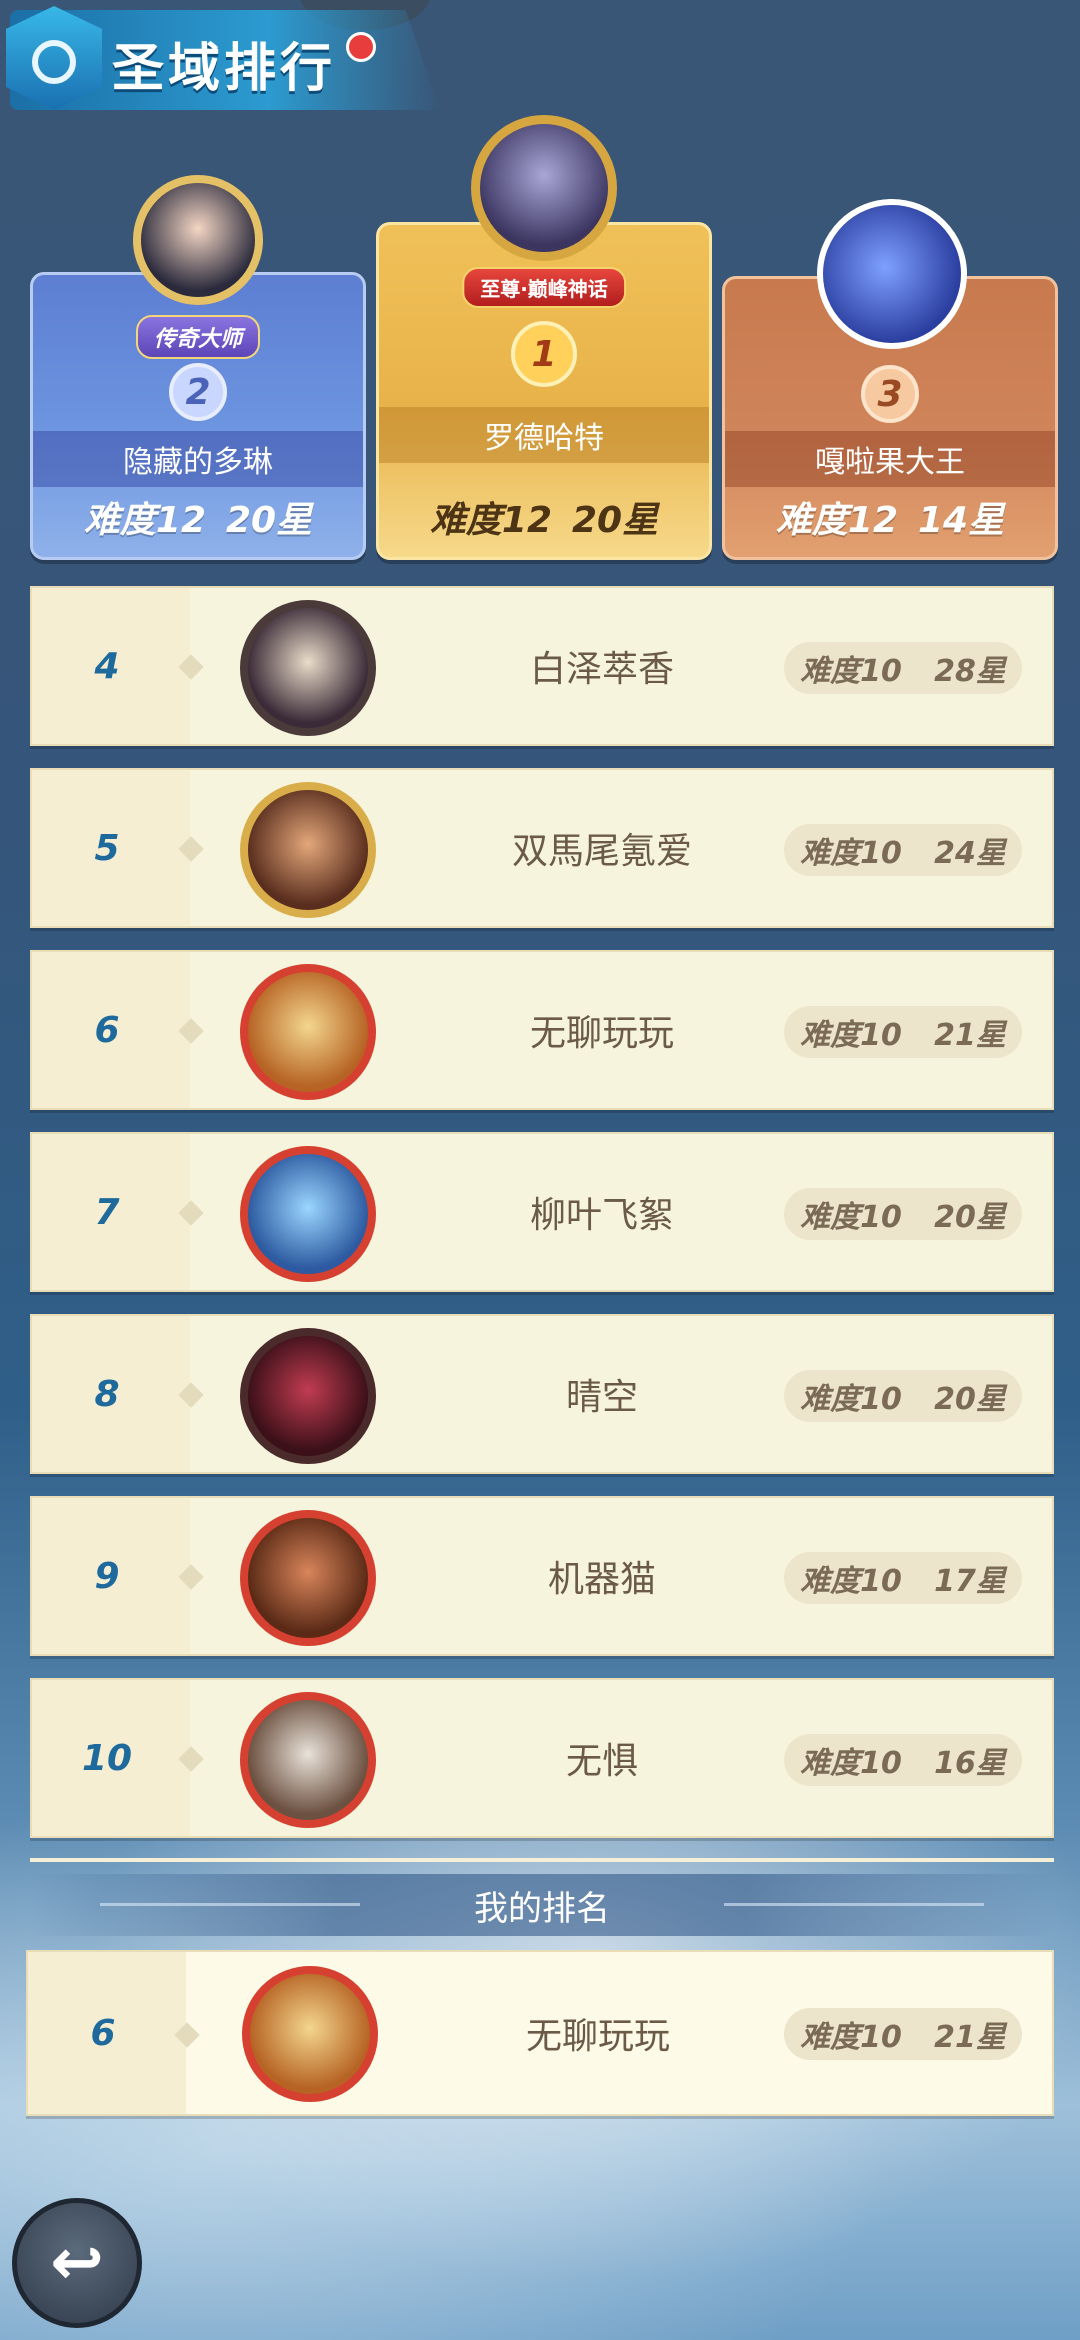  What do you see at coordinates (107, 1758) in the screenshot?
I see `rank-number: 10` at bounding box center [107, 1758].